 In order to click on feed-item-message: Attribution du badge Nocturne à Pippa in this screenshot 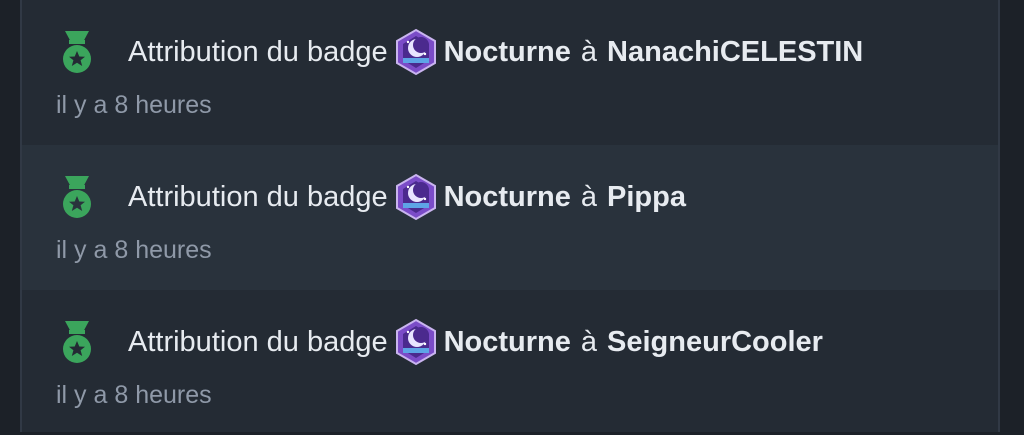, I will do `click(373, 197)`.